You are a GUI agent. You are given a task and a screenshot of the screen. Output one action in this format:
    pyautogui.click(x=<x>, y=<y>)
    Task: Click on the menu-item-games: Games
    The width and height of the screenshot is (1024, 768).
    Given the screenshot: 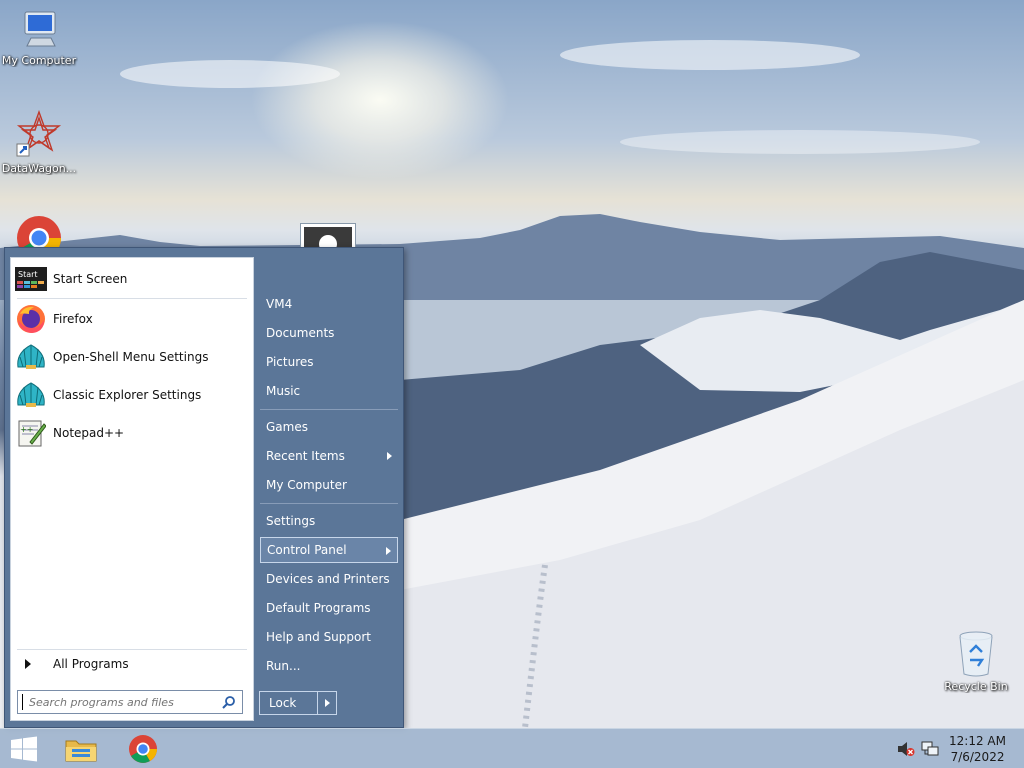 What is the action you would take?
    pyautogui.click(x=329, y=427)
    